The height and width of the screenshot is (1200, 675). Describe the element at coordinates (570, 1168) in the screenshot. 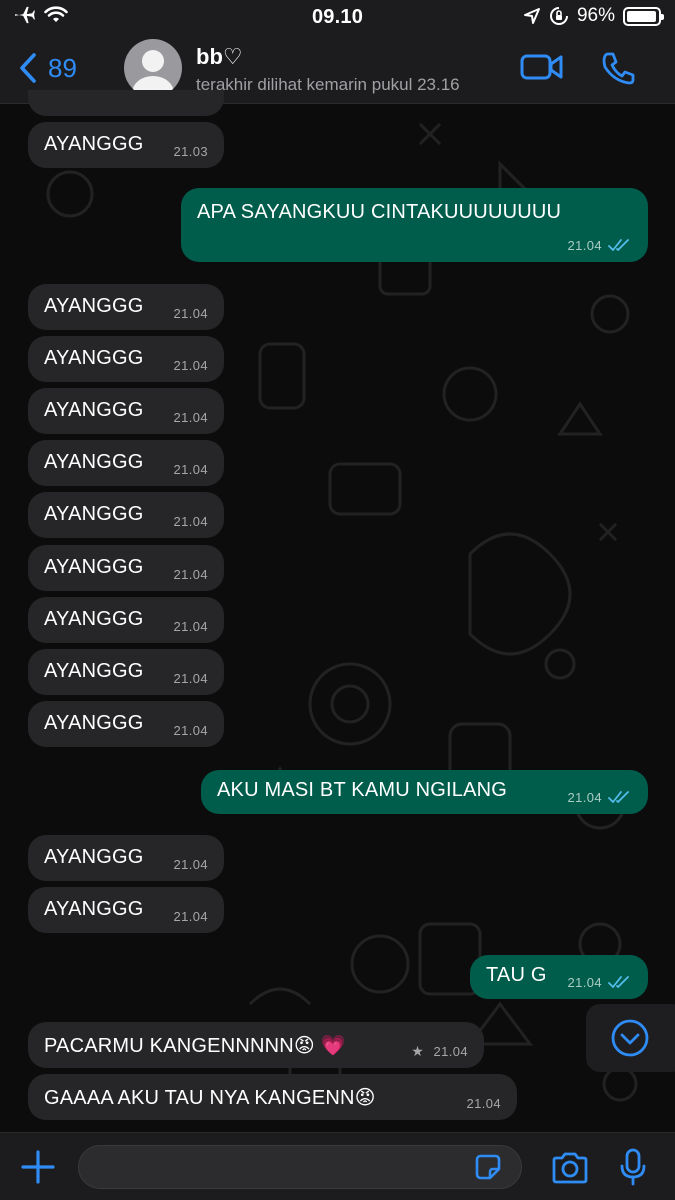

I see `camera-icon` at that location.